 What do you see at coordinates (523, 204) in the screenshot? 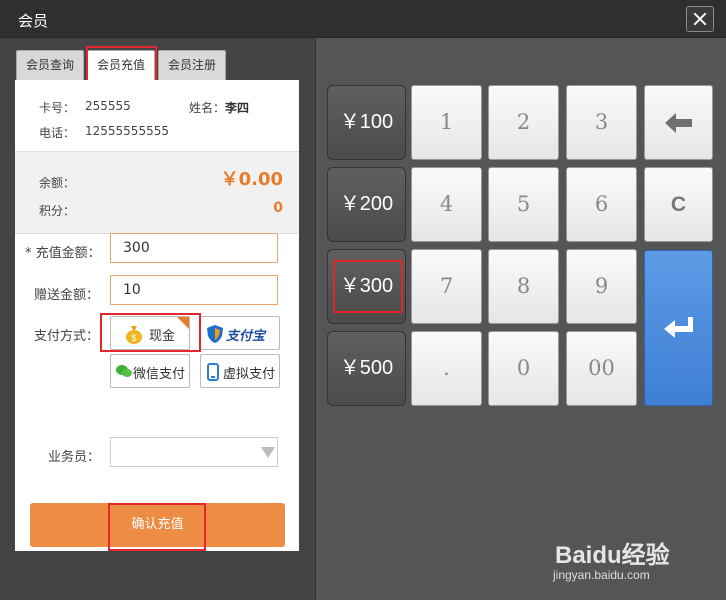
I see `key-5: 5` at bounding box center [523, 204].